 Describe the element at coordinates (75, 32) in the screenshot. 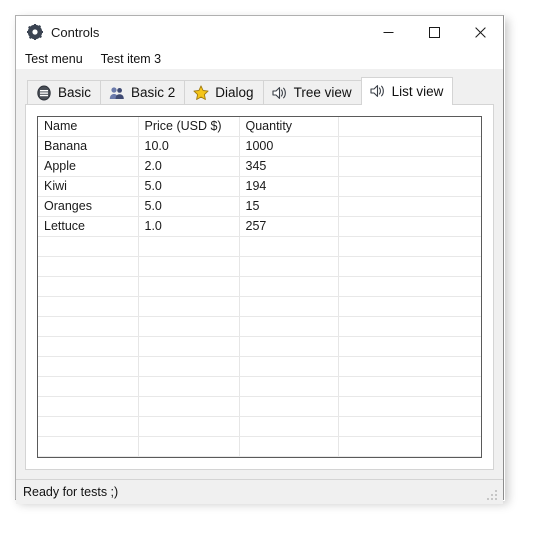

I see `window-title: Controls` at that location.